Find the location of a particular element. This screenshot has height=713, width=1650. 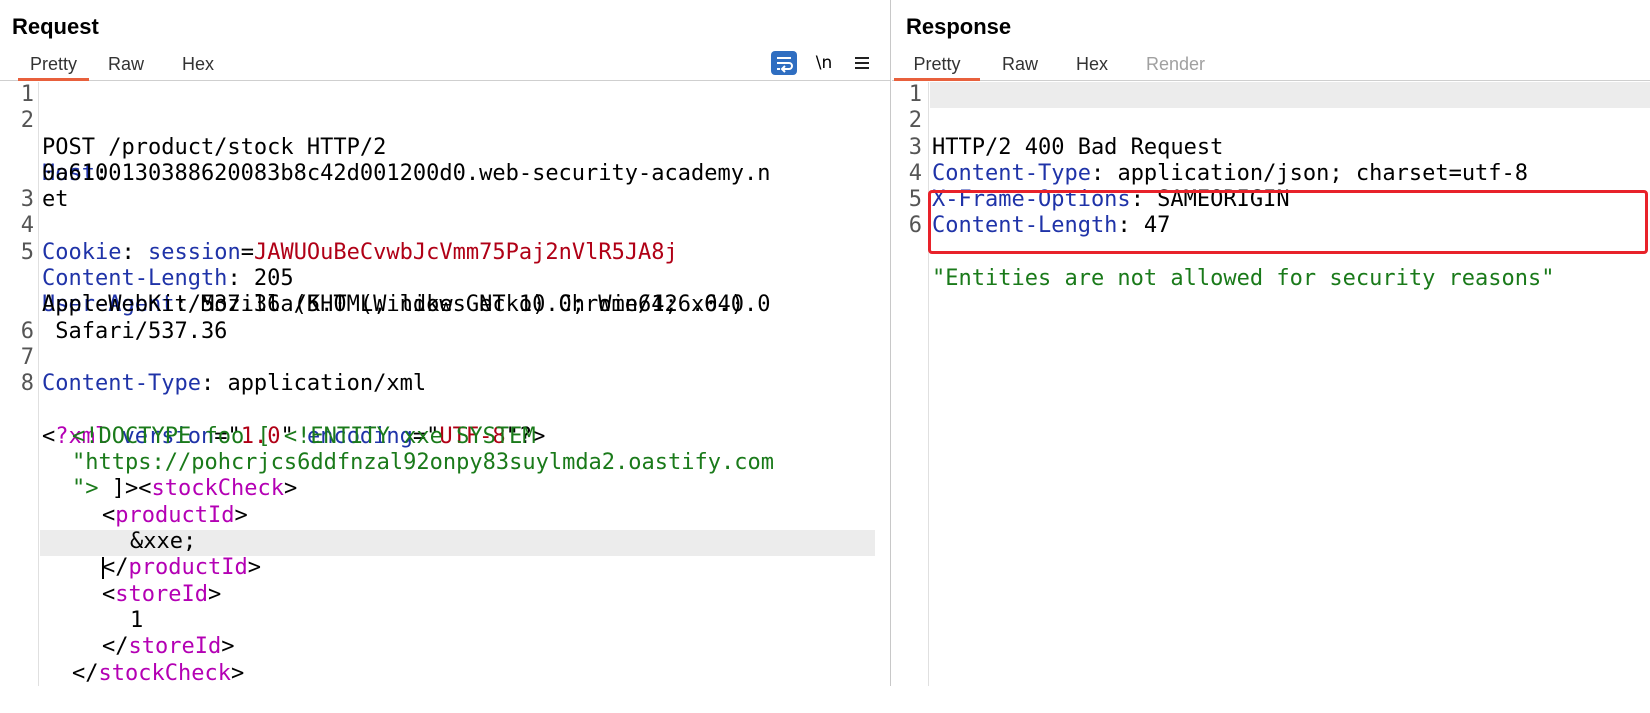

response-line-3: 3 X-Frame-Options: SAMEORIGIN is located at coordinates (1271, 173).